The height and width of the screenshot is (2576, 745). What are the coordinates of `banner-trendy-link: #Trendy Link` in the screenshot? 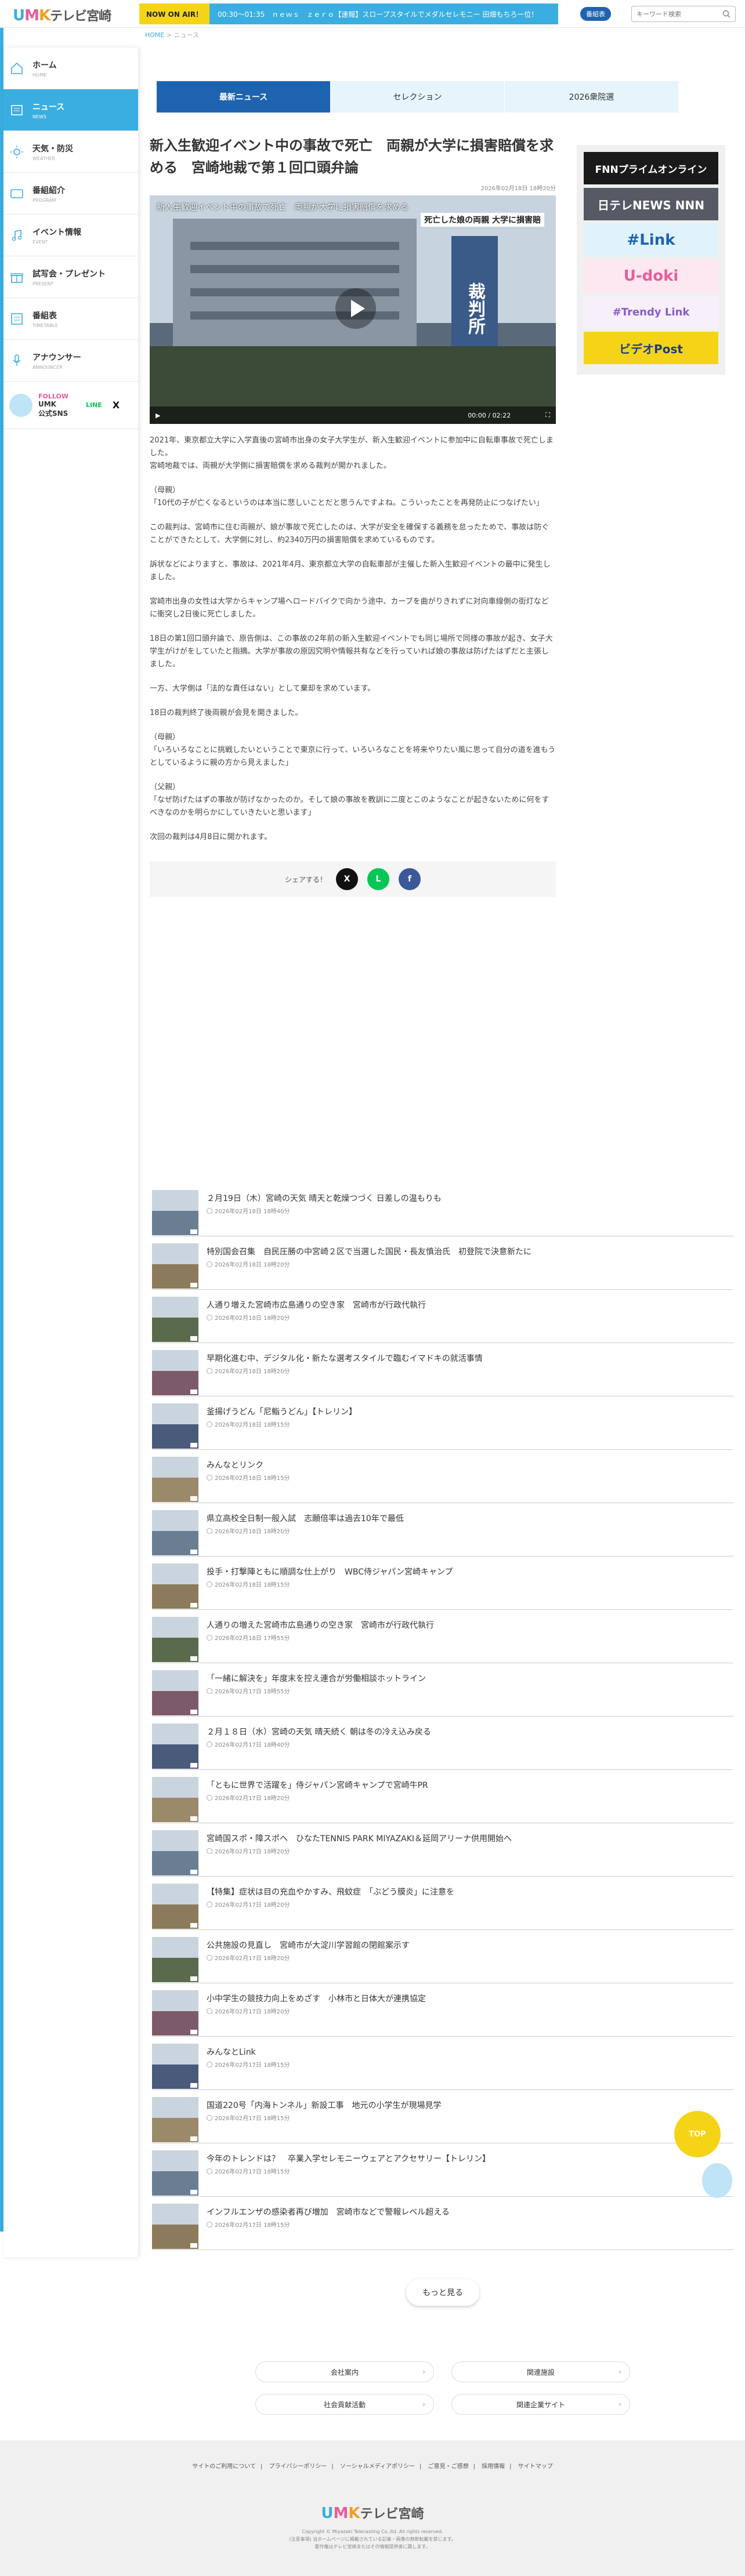 It's located at (651, 312).